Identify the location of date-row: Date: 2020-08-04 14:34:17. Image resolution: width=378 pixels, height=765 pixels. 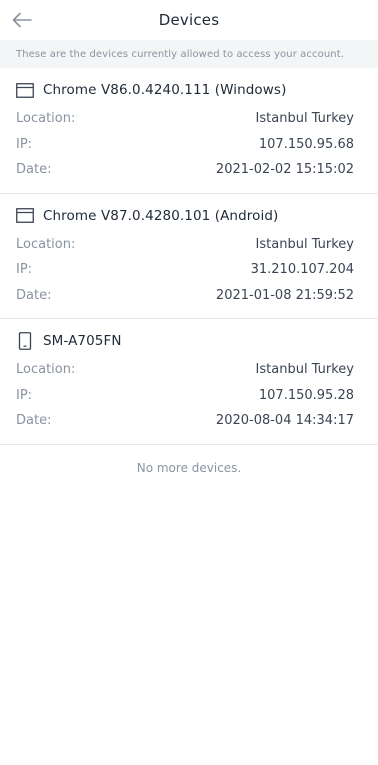
(185, 421).